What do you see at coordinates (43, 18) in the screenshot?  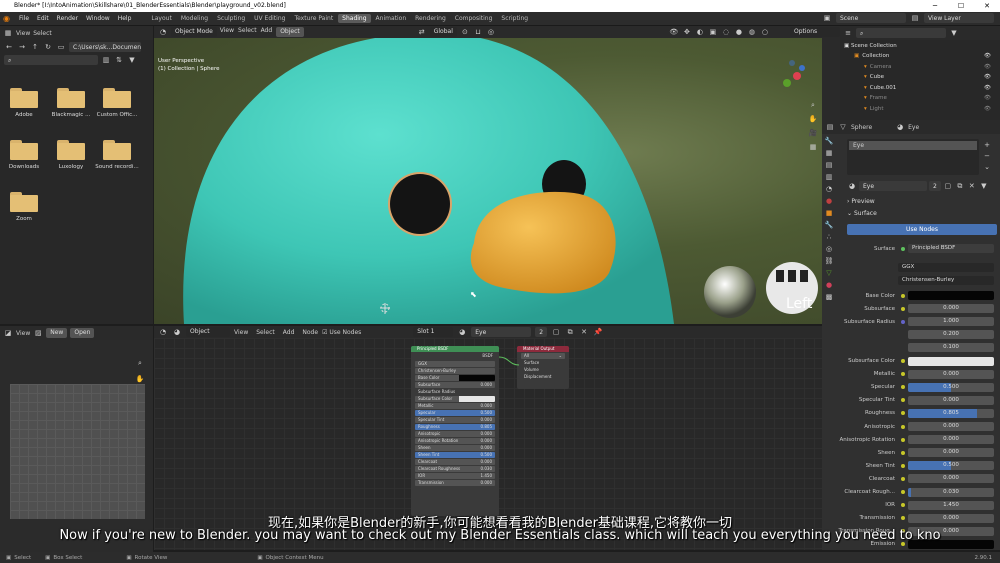 I see `menu-edit: Edit` at bounding box center [43, 18].